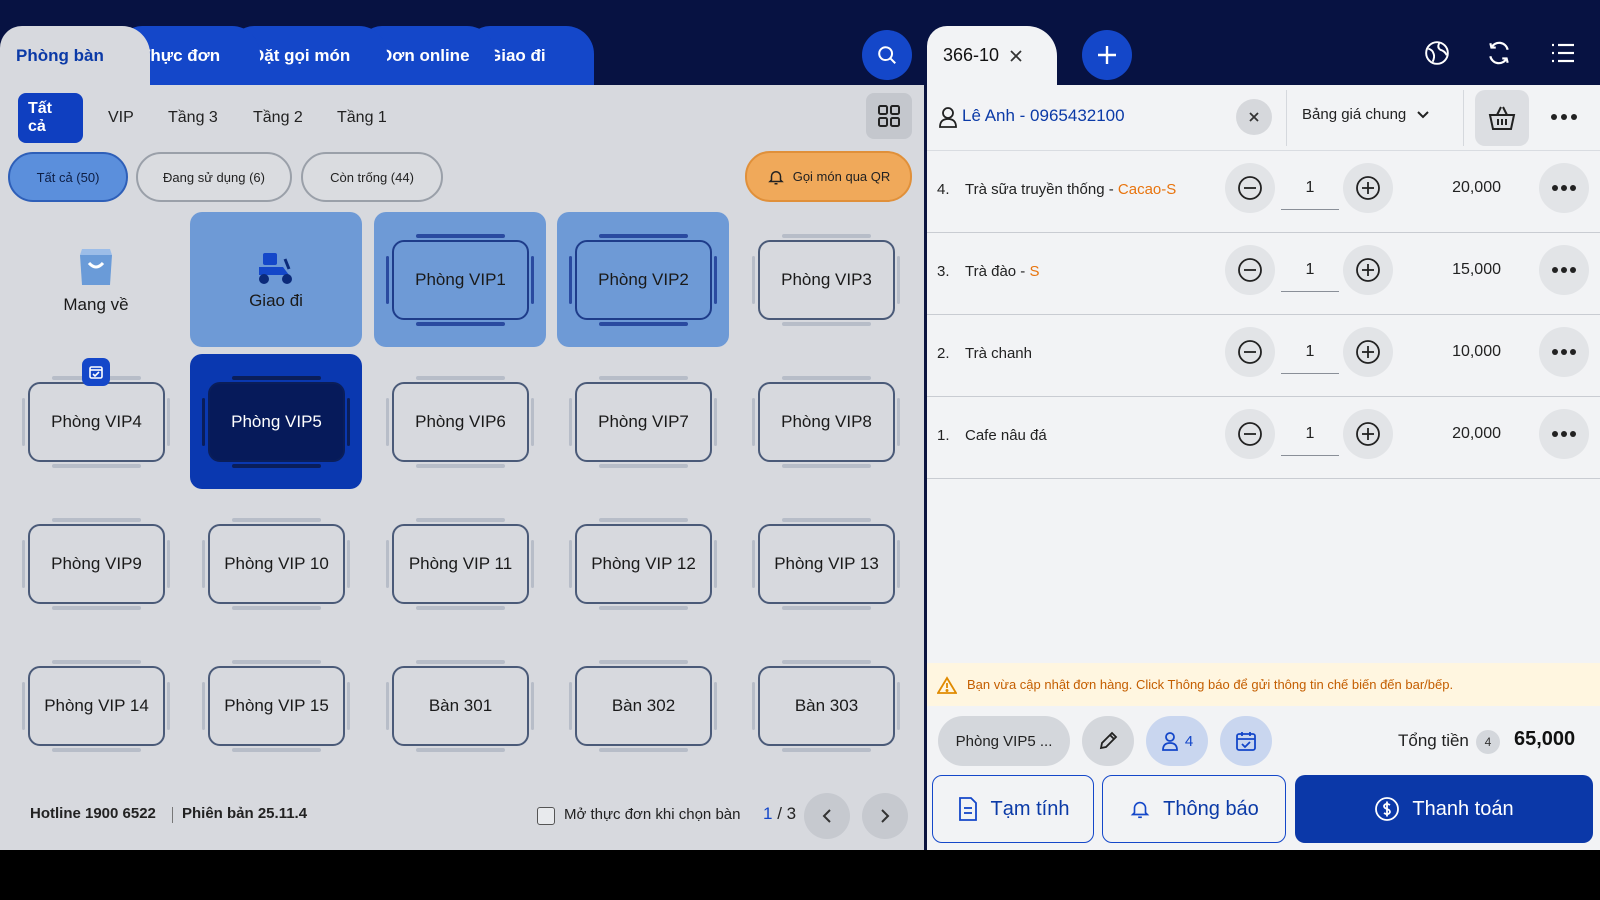 The width and height of the screenshot is (1600, 900). Describe the element at coordinates (301, 55) in the screenshot. I see `tab-label: Đặt gọi món` at that location.